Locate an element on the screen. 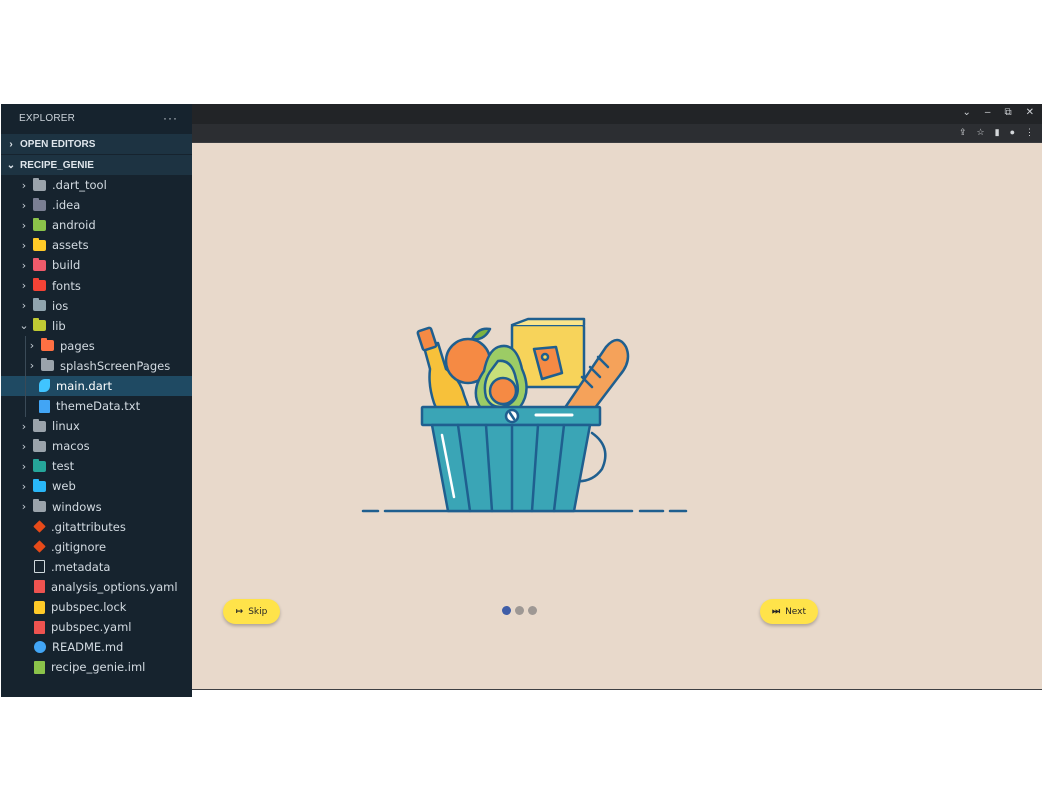 The image size is (1042, 796). tree-item-recipe-genie-iml: recipe_genie.iml is located at coordinates (96, 667).